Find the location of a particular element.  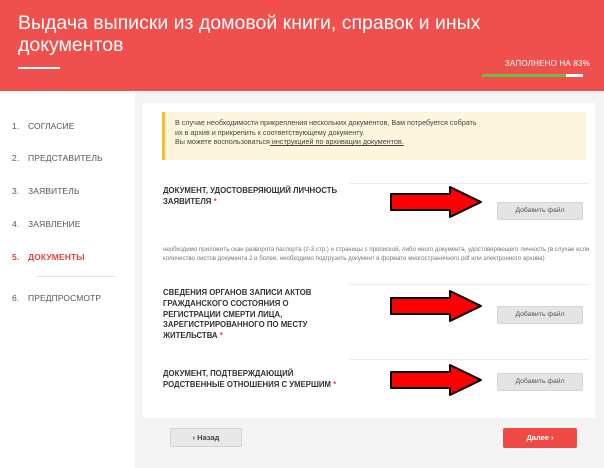

notice-text: Вы можете воспользоваться is located at coordinates (222, 141).